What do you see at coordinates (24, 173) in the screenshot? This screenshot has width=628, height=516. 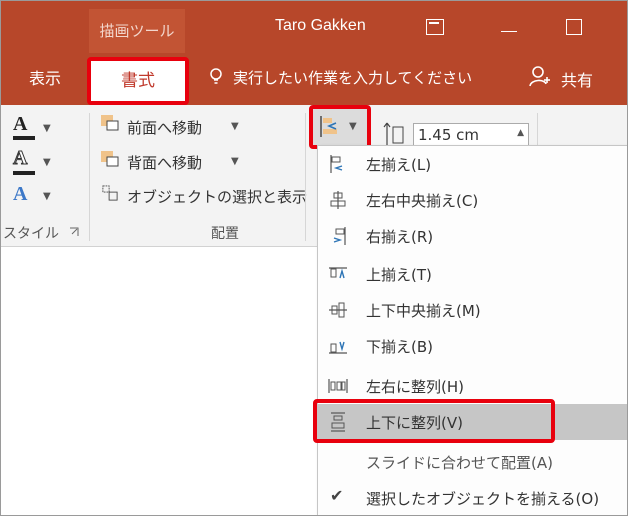 I see `text-outline-color-bar` at bounding box center [24, 173].